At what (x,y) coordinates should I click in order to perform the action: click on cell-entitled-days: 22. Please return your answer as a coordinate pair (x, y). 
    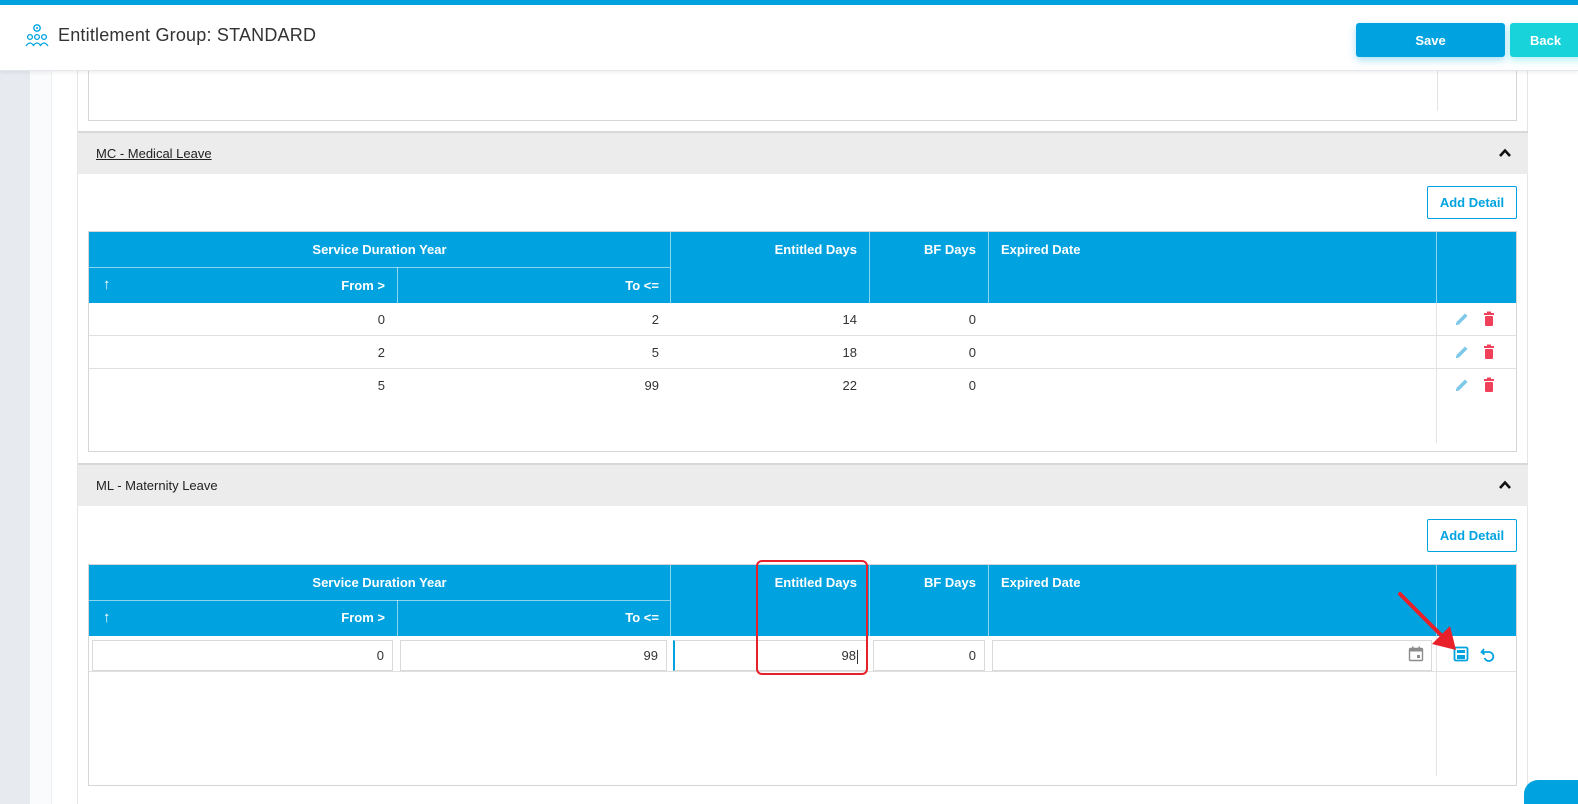
    Looking at the image, I should click on (849, 385).